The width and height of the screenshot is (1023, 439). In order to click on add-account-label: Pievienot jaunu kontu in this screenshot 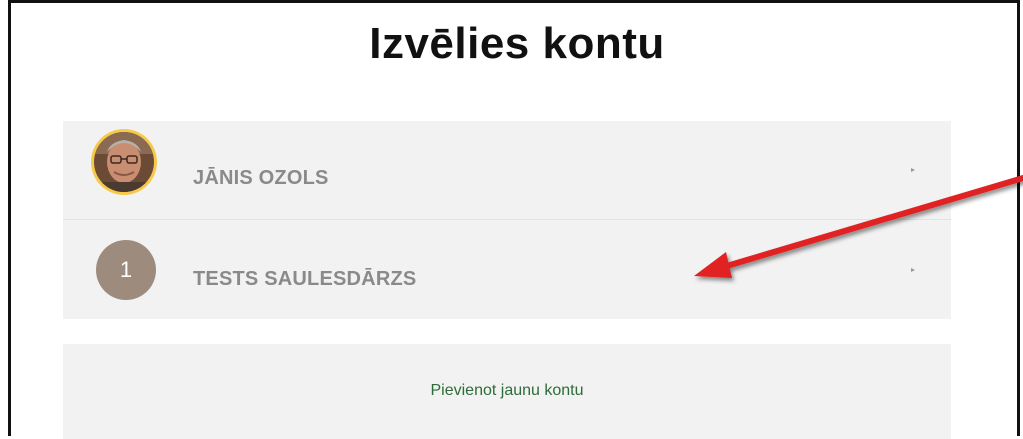, I will do `click(507, 390)`.